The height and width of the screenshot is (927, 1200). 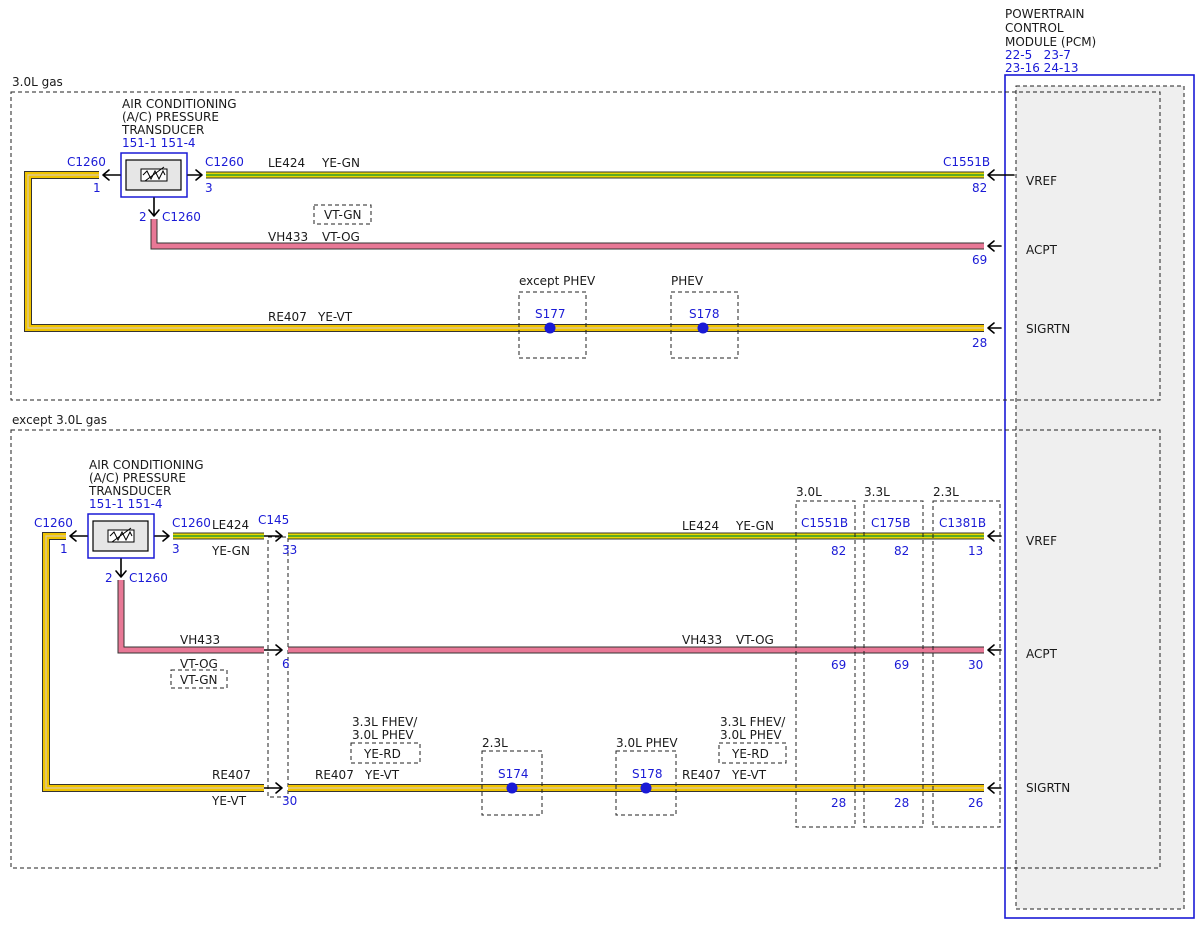 I want to click on variant-2-3l-pin-sig: 26, so click(x=975, y=803).